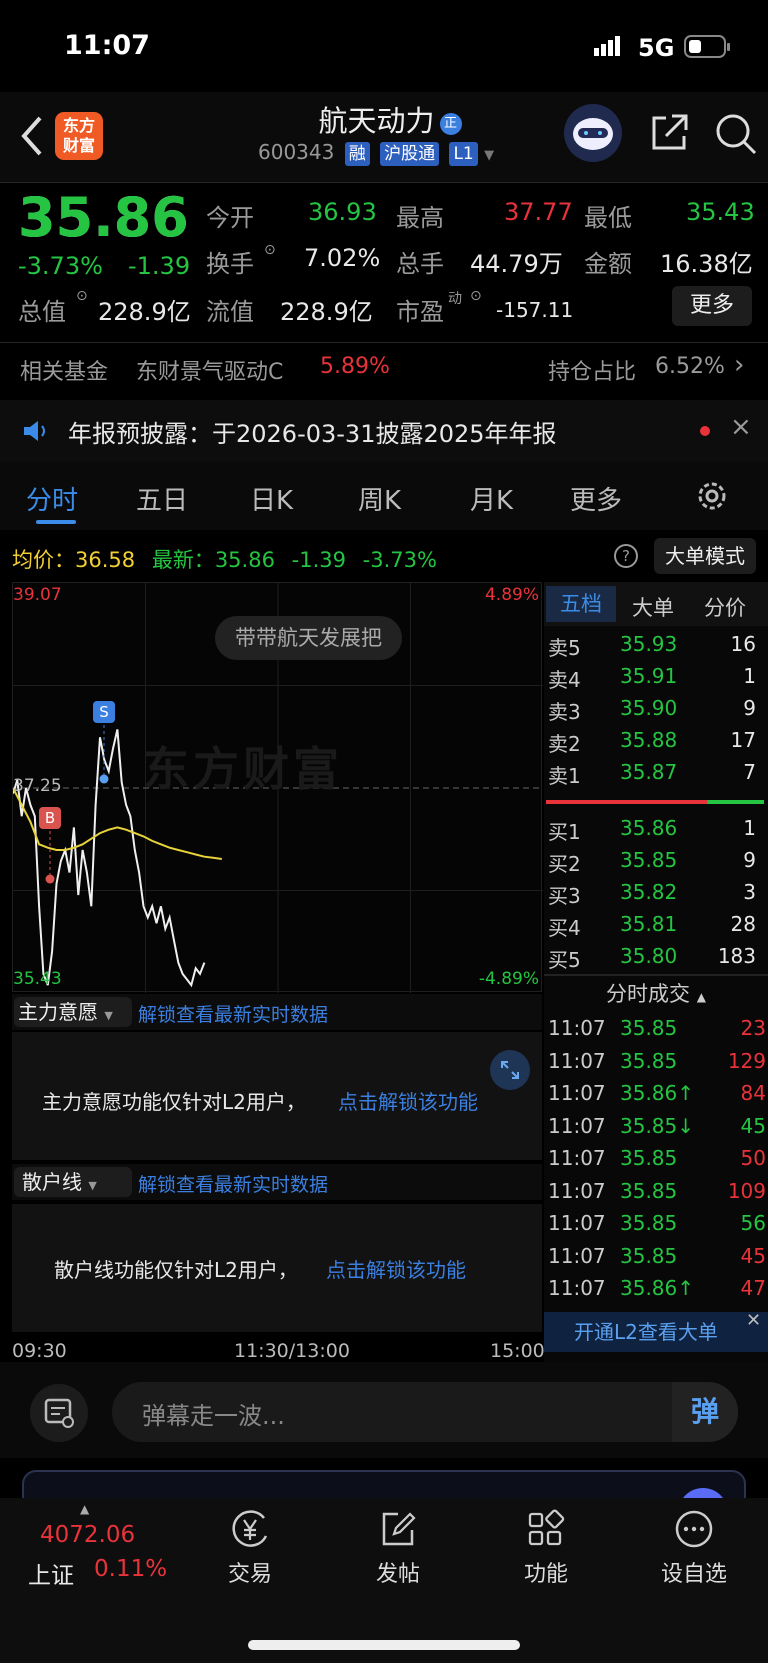 The height and width of the screenshot is (1663, 768). Describe the element at coordinates (705, 1412) in the screenshot. I see `send-danmaku-button: 弹` at that location.